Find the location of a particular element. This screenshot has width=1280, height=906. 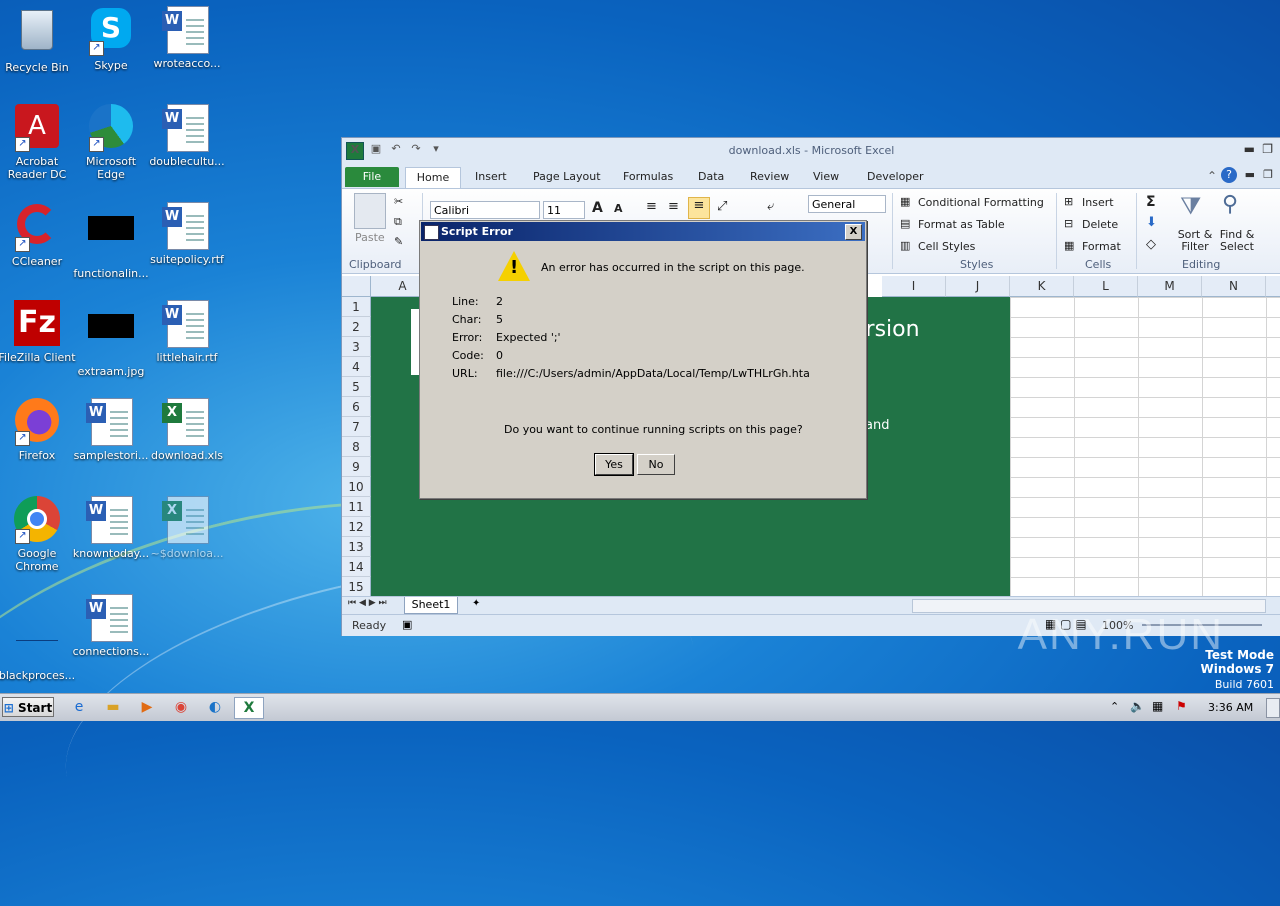

cut-icon: ✂ is located at coordinates (398, 201).